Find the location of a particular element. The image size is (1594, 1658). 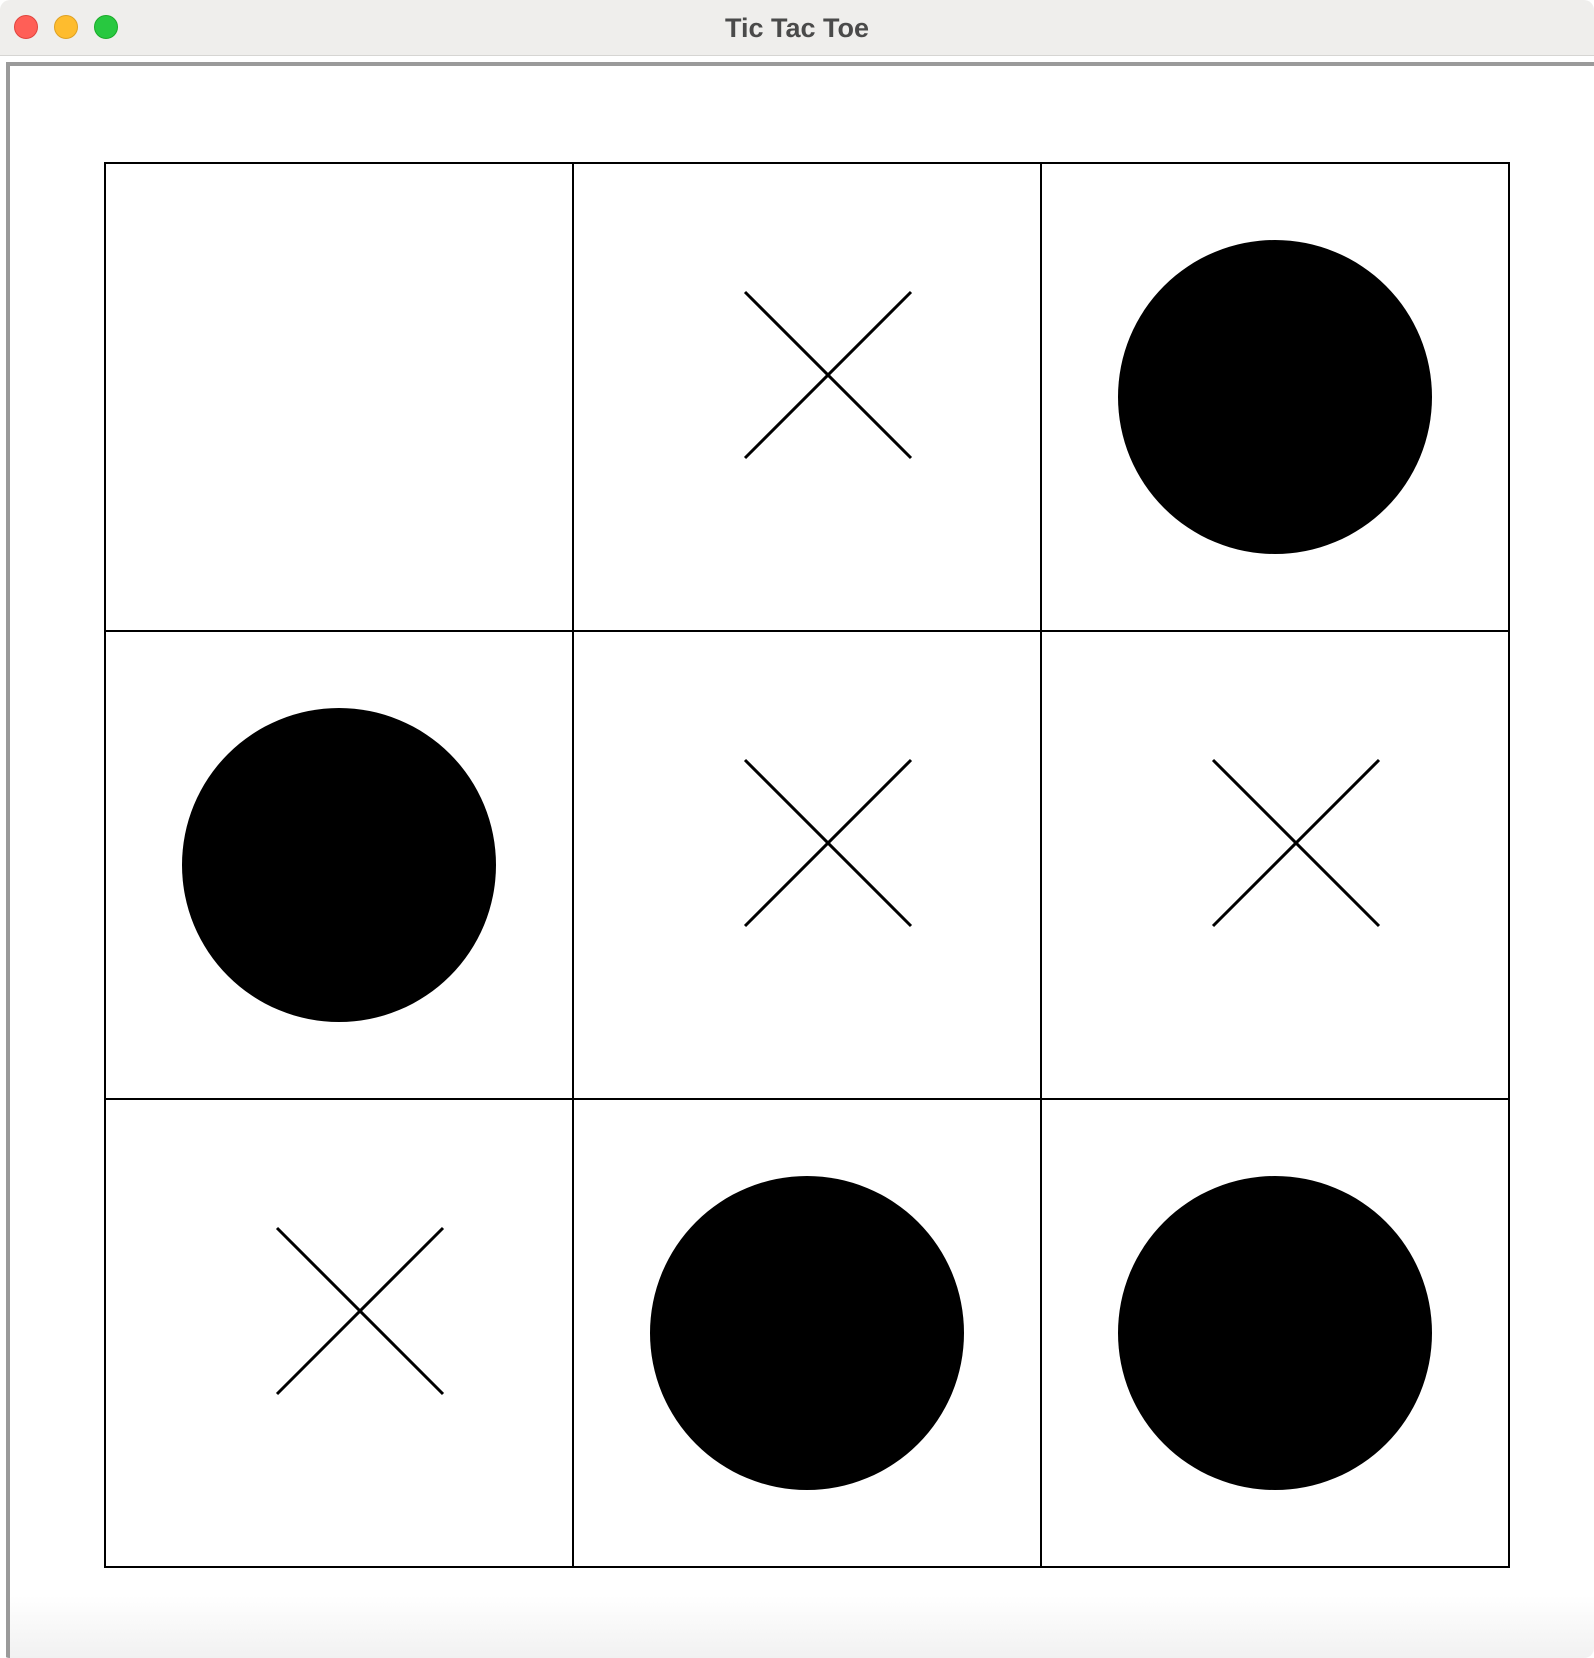

board-cell-r2-c1 is located at coordinates (339, 865).